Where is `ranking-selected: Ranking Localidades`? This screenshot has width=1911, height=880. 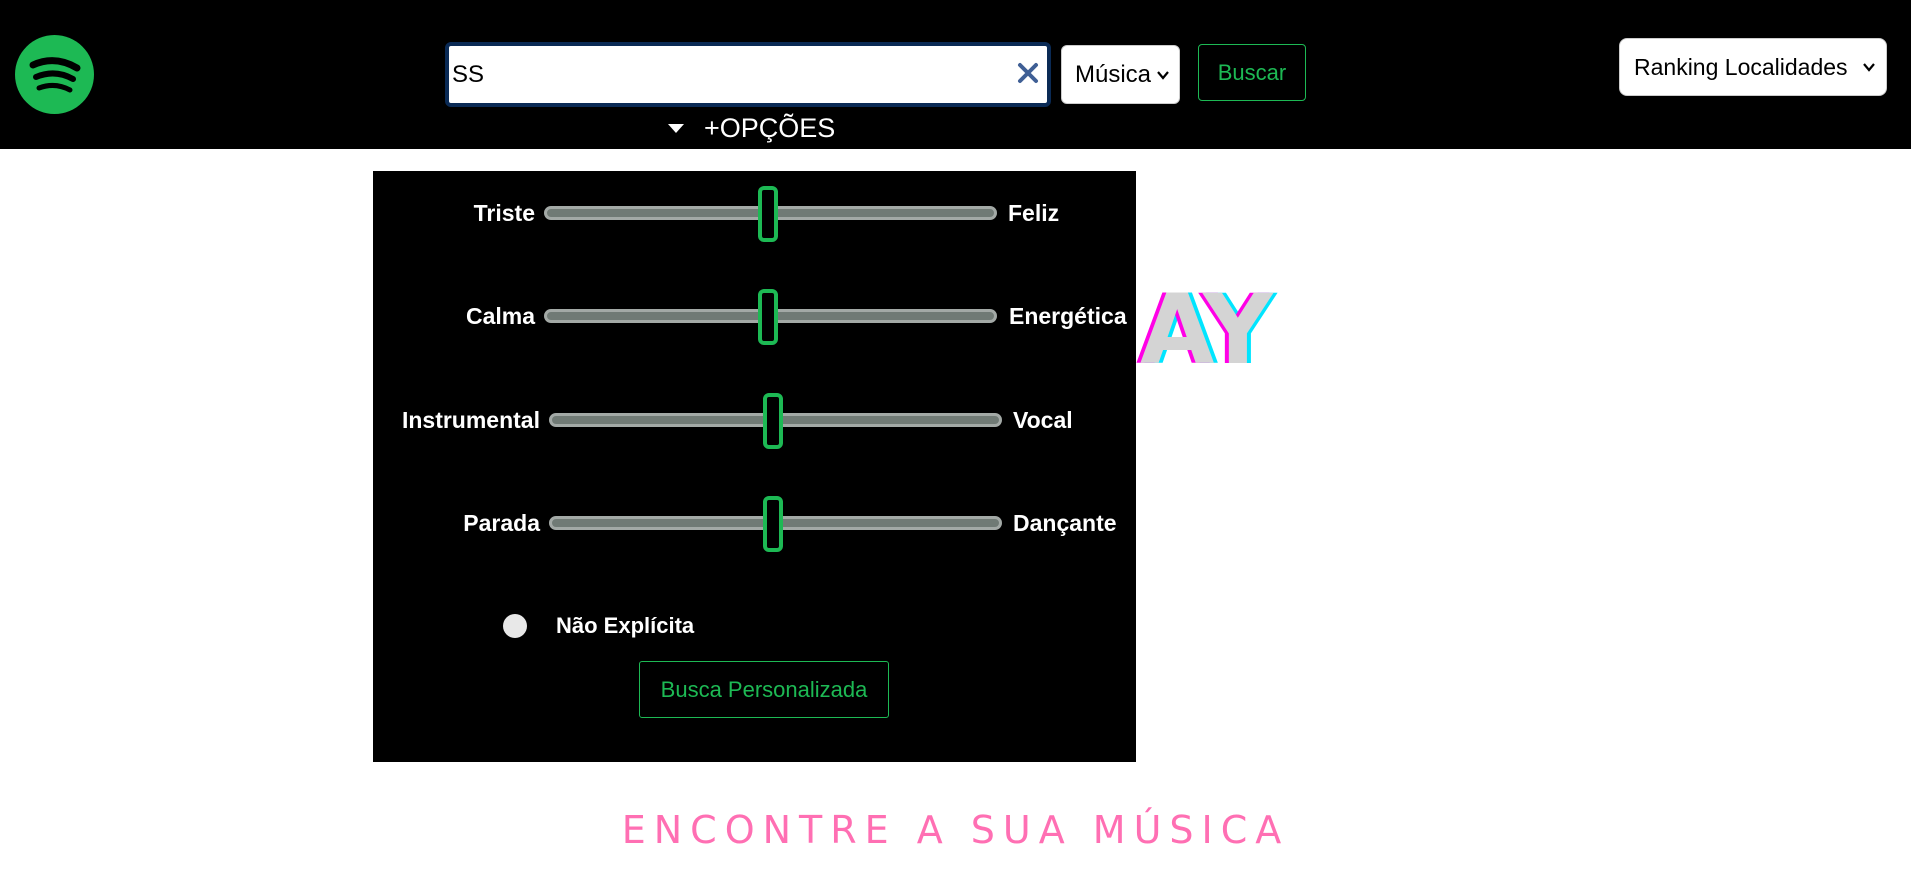
ranking-selected: Ranking Localidades is located at coordinates (1741, 66).